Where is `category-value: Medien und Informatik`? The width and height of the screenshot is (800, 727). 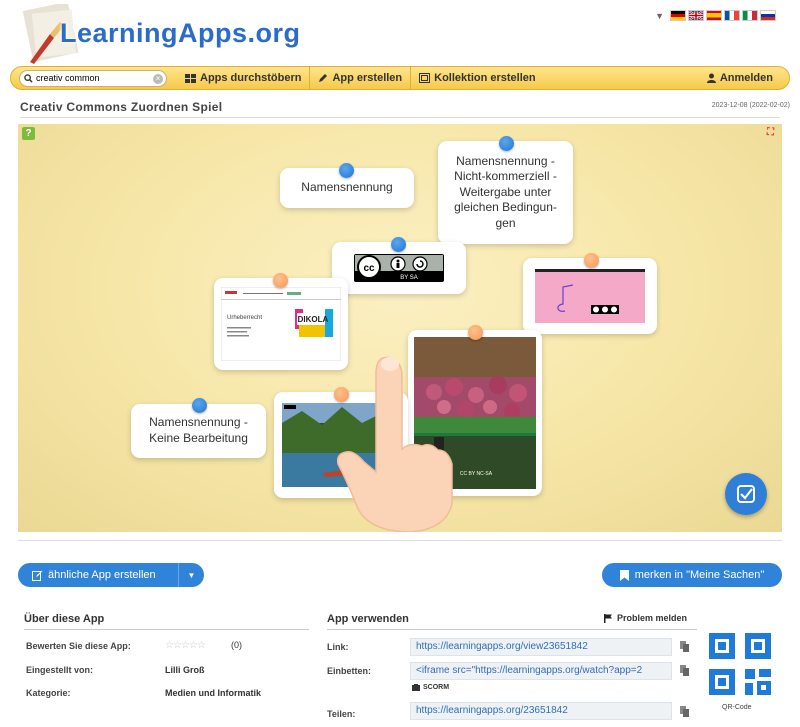 category-value: Medien und Informatik is located at coordinates (213, 693).